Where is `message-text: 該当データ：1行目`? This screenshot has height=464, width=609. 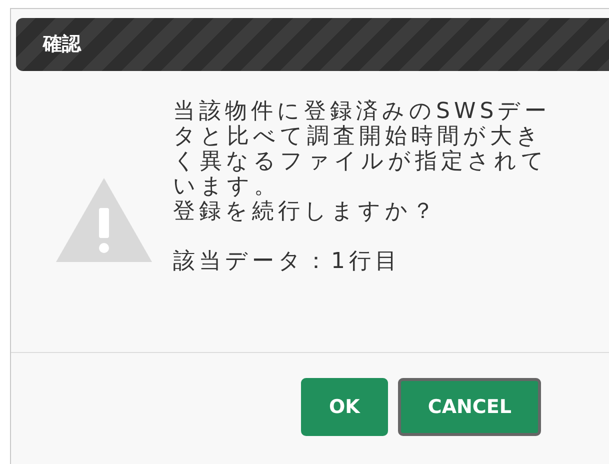
message-text: 該当データ：1行目 is located at coordinates (287, 261).